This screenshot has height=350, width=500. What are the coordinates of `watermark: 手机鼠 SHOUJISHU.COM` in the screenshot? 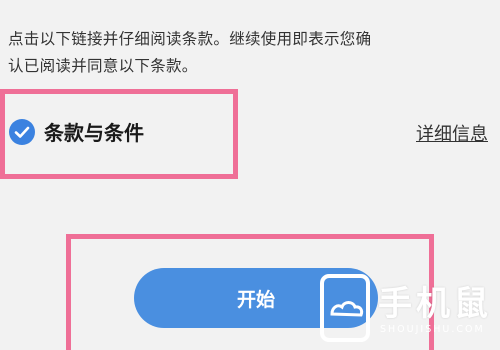 It's located at (408, 309).